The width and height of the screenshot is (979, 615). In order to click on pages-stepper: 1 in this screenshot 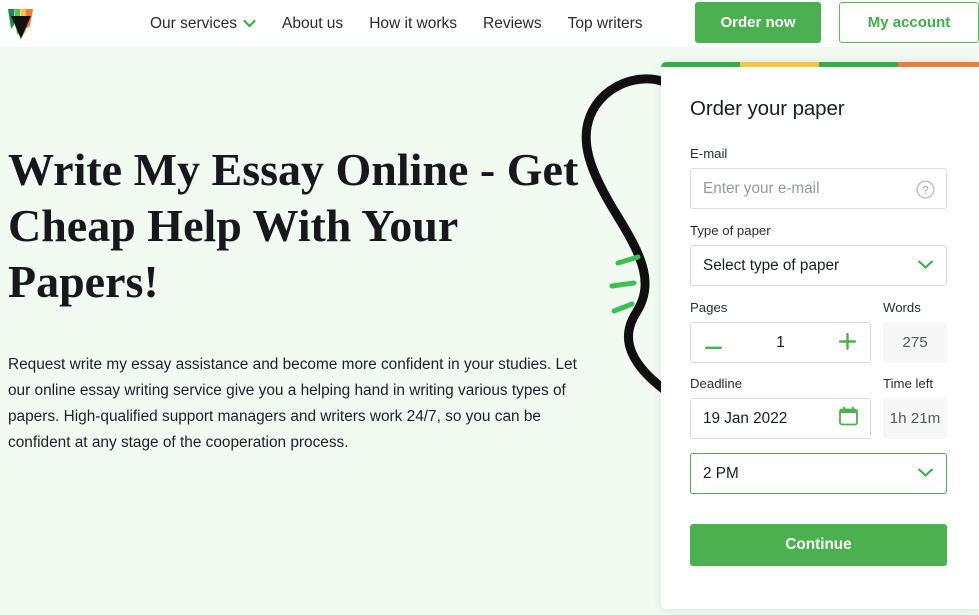, I will do `click(780, 342)`.